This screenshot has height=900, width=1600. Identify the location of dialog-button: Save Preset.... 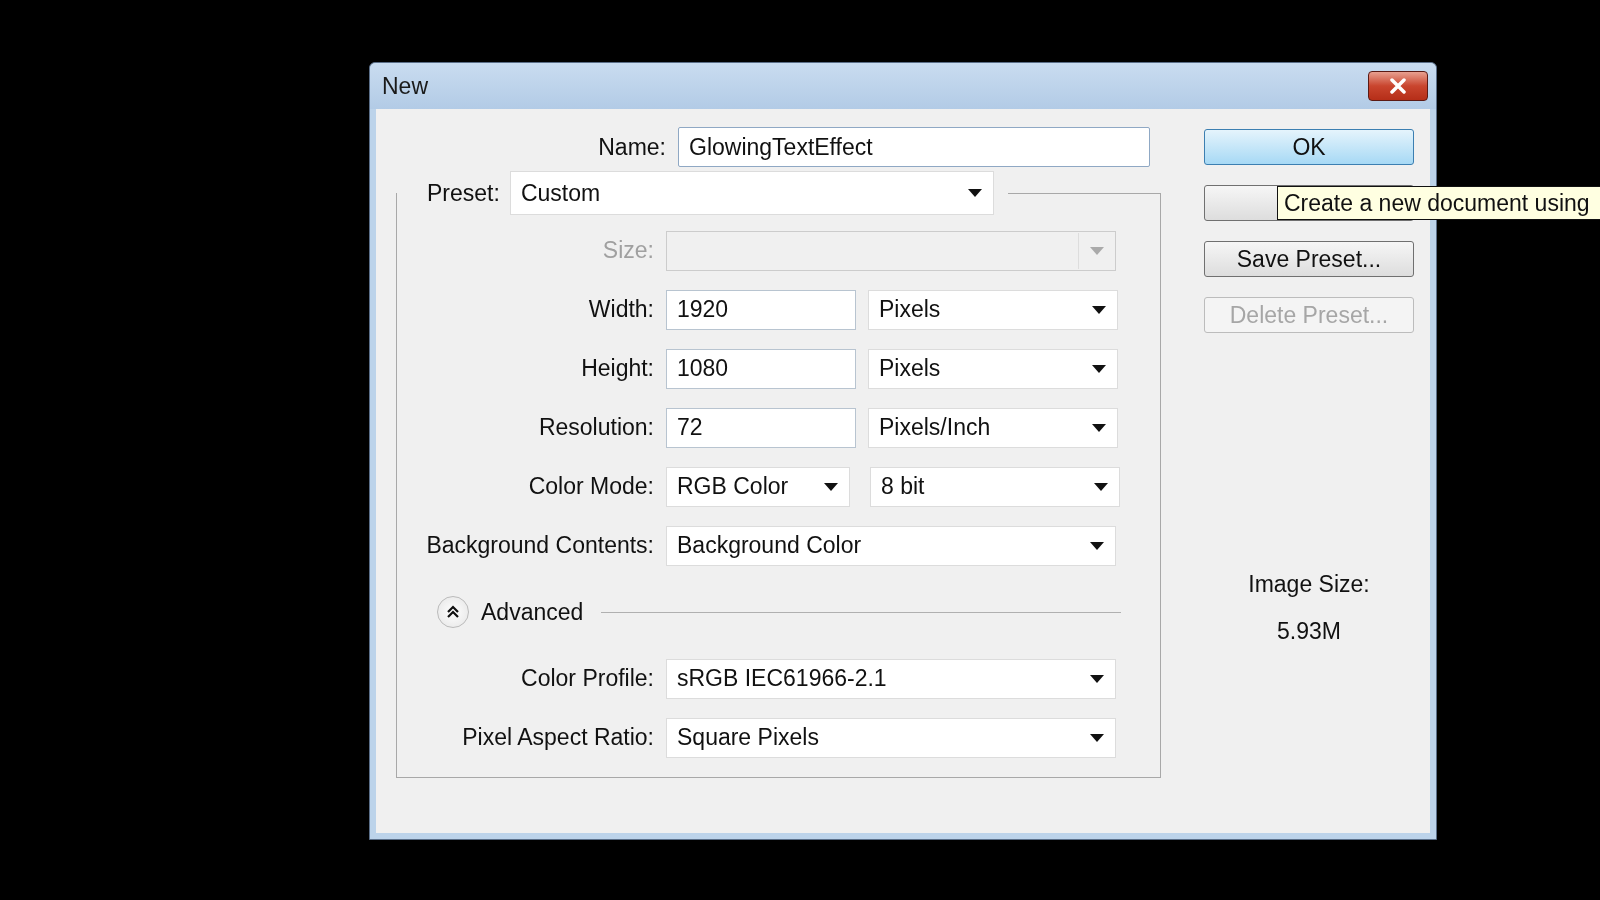
(1309, 259).